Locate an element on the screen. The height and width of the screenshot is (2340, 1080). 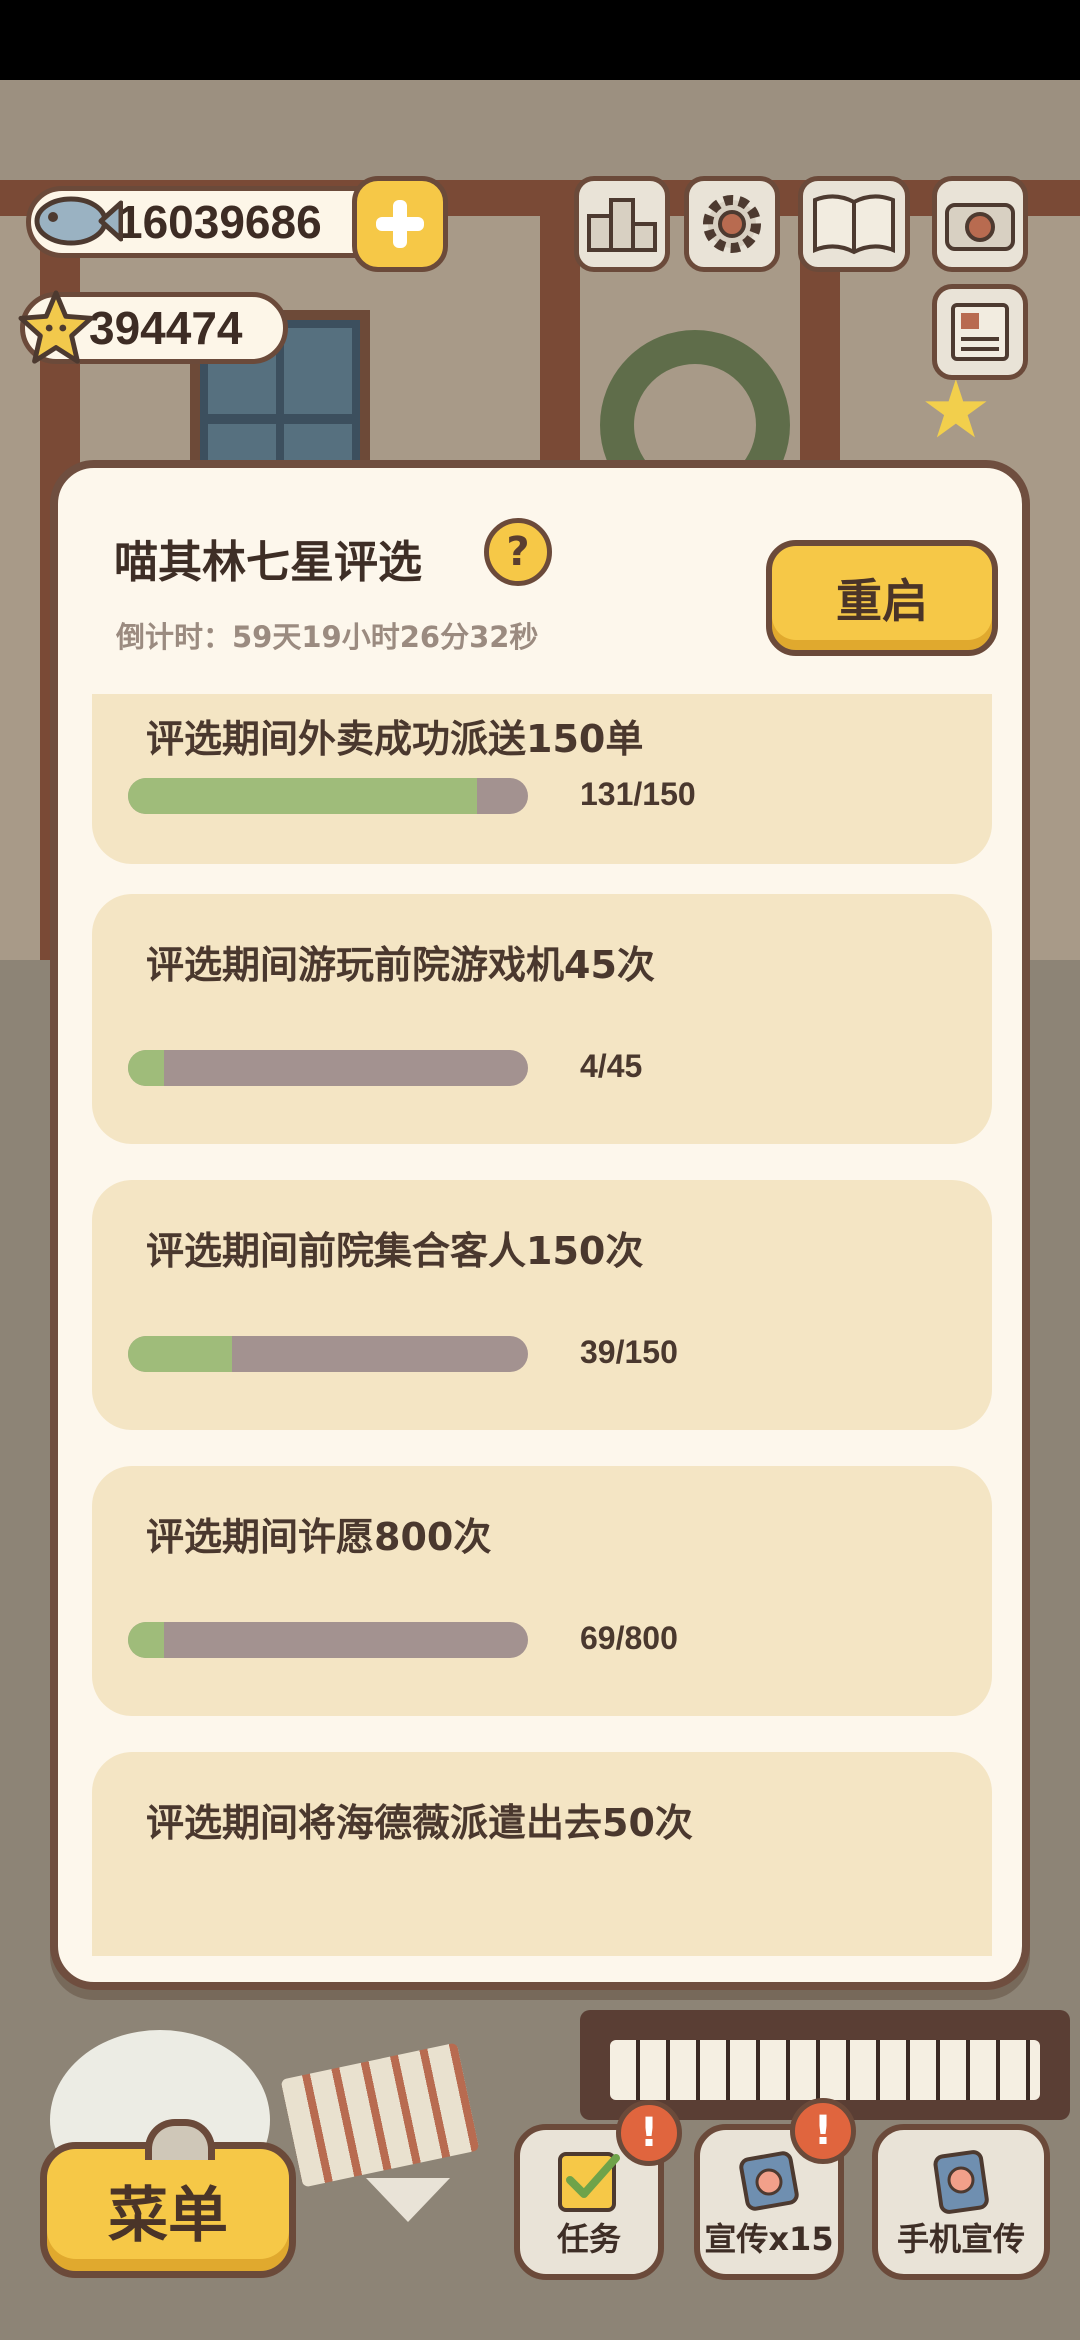
panel-title: 喵其林七星评选 is located at coordinates (268, 562).